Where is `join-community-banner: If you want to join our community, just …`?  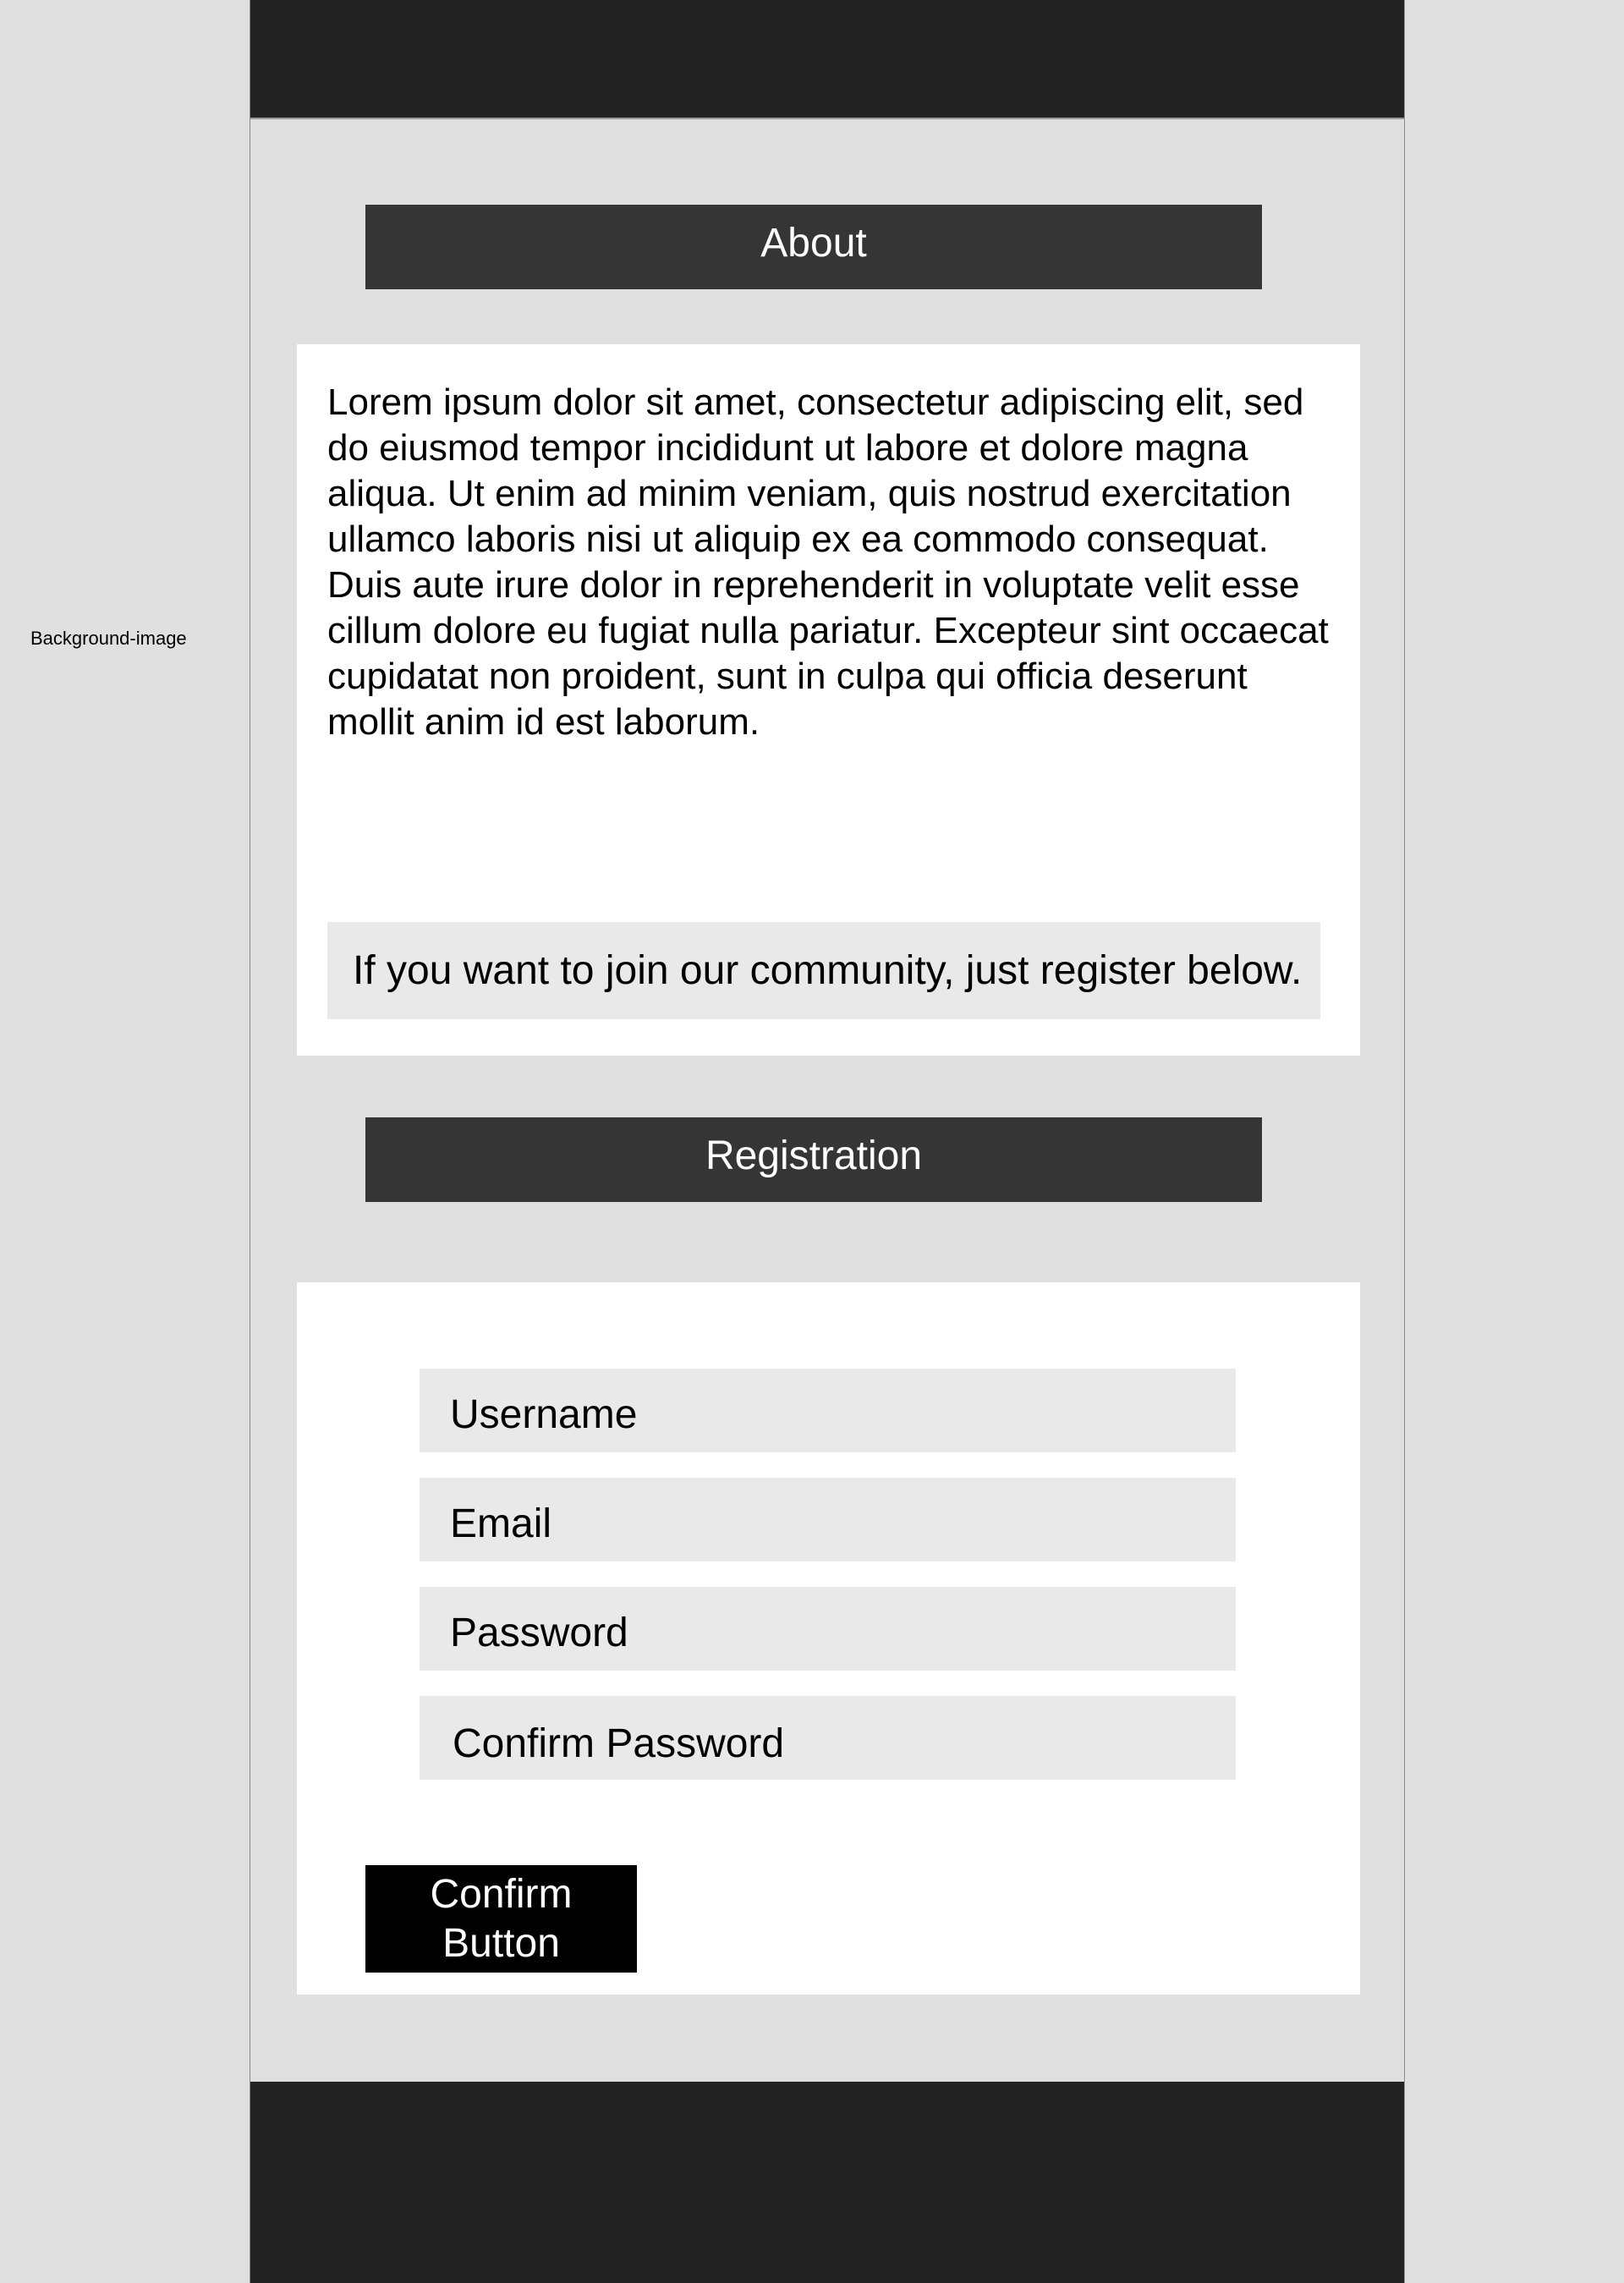 join-community-banner: If you want to join our community, just … is located at coordinates (824, 970).